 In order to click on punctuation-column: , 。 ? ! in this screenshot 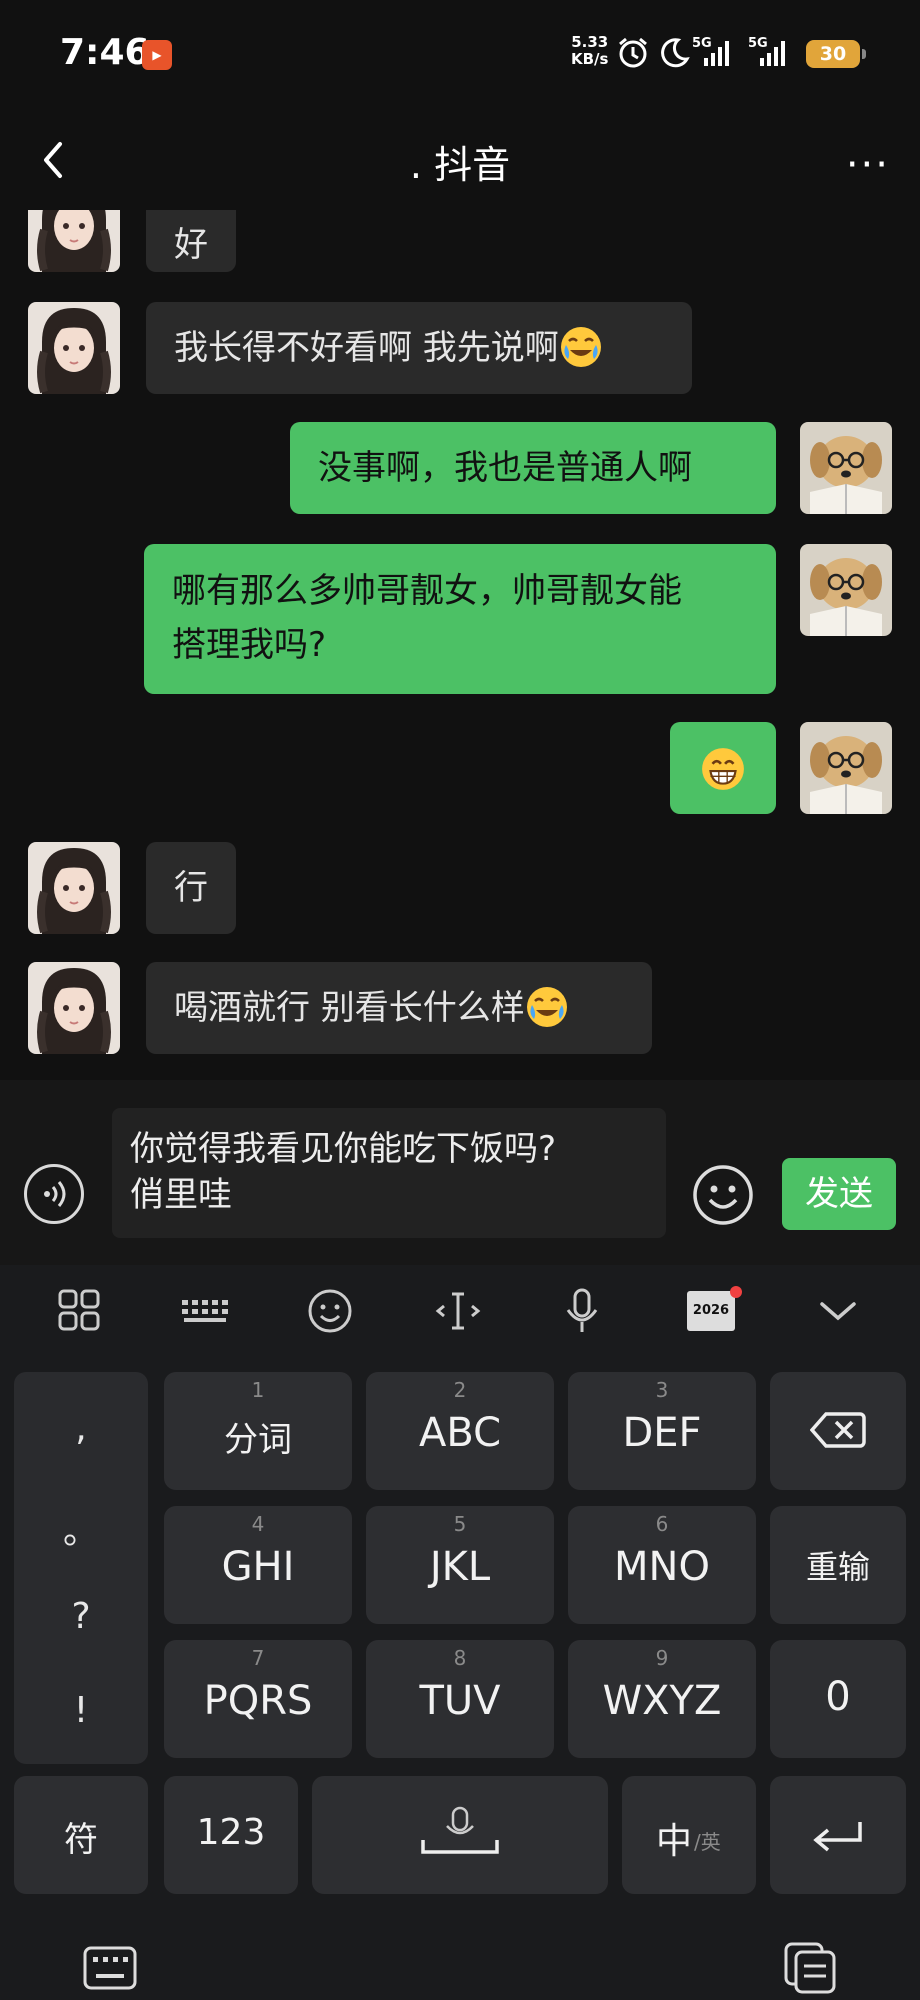, I will do `click(81, 1568)`.